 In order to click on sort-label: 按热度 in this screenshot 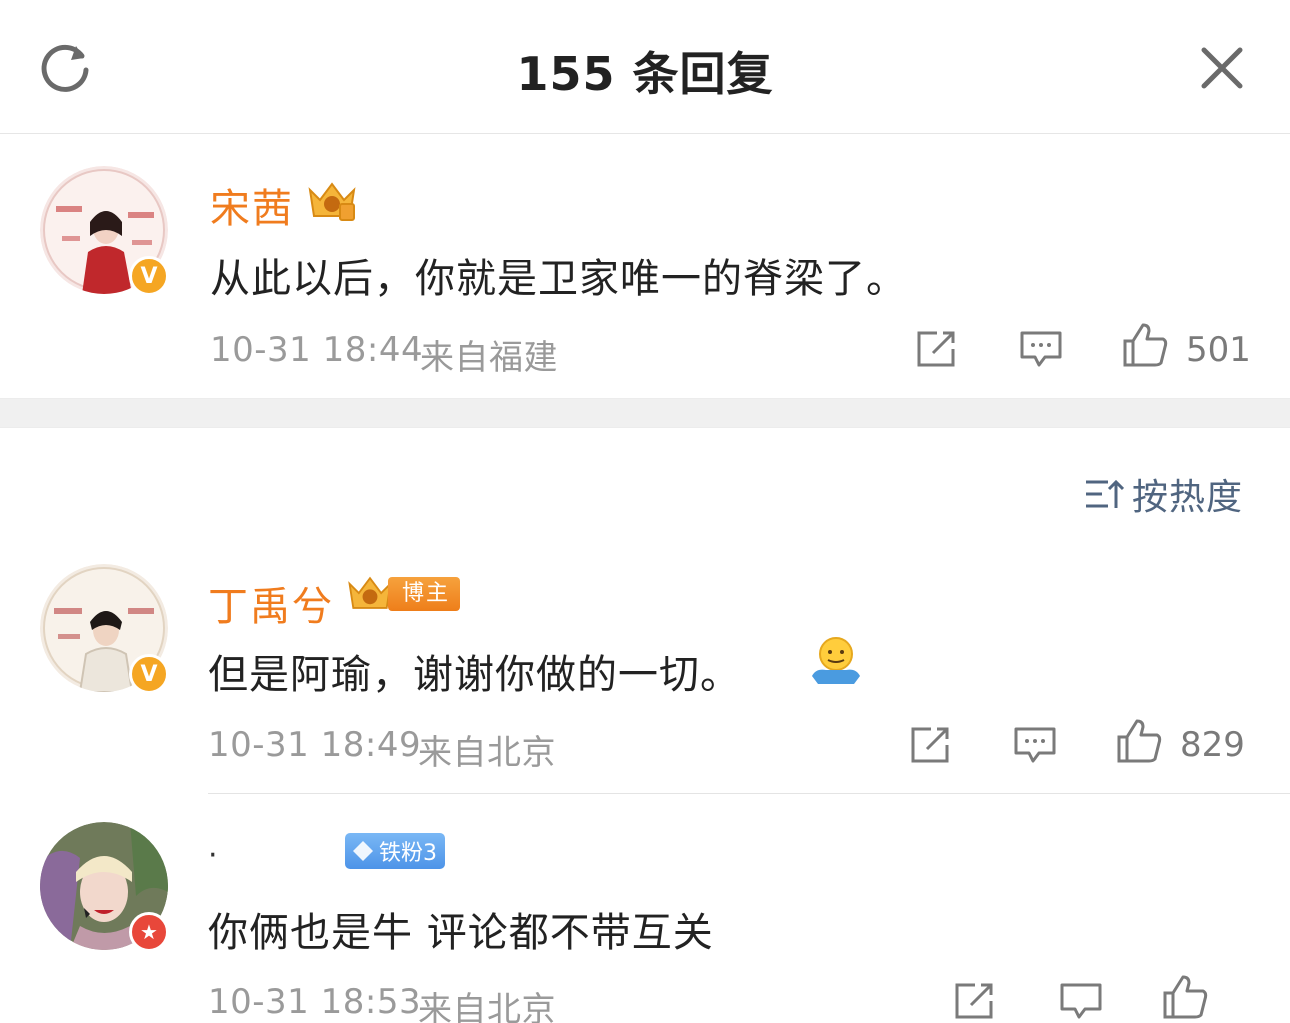, I will do `click(1188, 497)`.